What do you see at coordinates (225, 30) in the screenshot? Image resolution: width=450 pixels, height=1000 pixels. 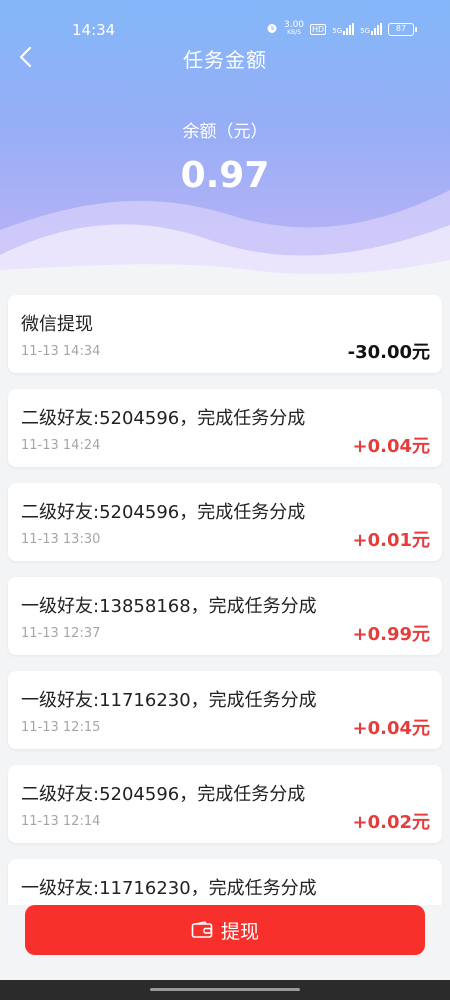 I see `status-bar: 14:34 3.00 KB/S HD 5G 5G 87` at bounding box center [225, 30].